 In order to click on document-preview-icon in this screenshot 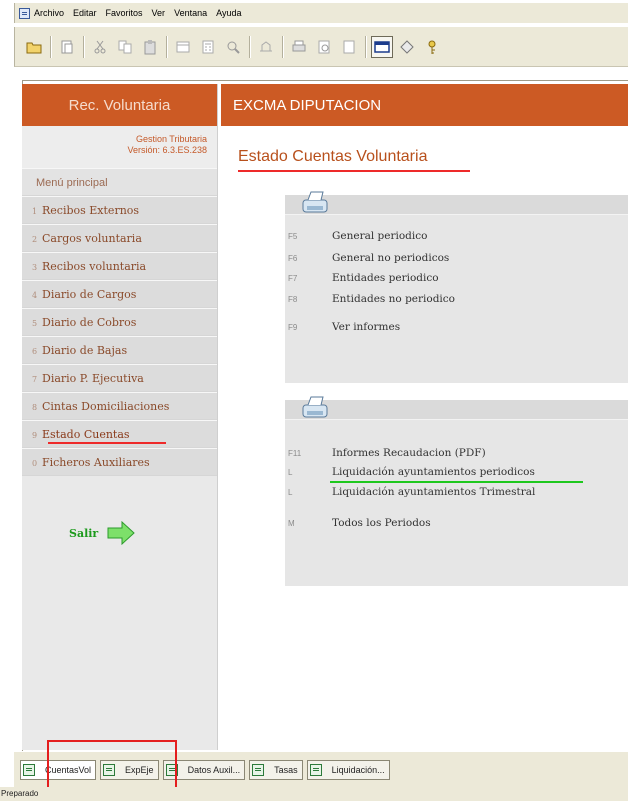, I will do `click(324, 47)`.